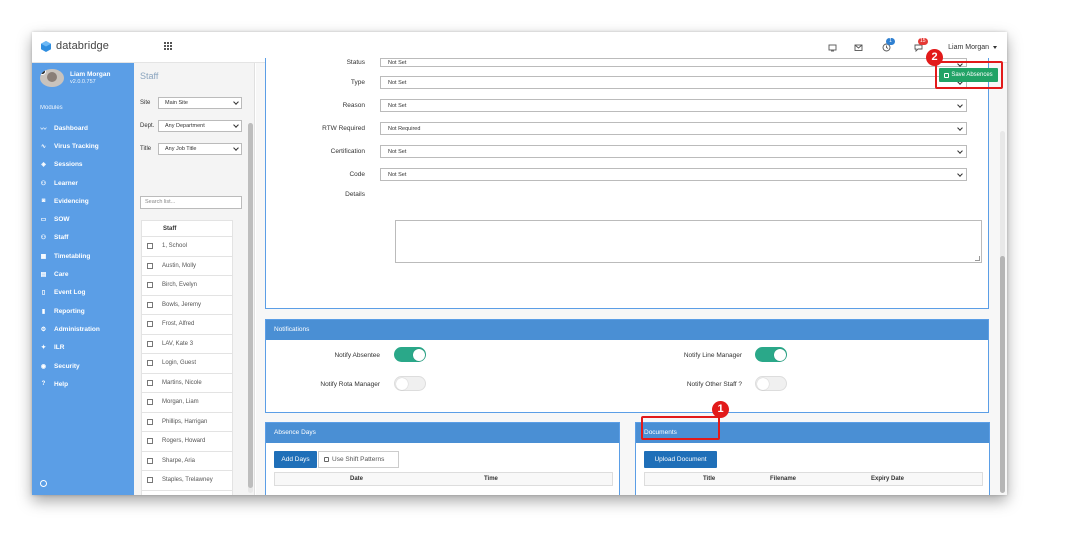 This screenshot has width=1072, height=560. I want to click on staff-list-item: Birch, Evelyn, so click(187, 286).